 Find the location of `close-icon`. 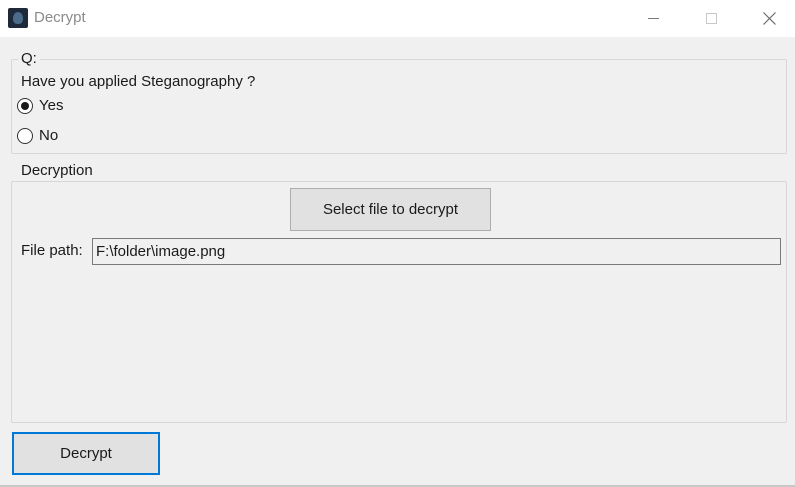

close-icon is located at coordinates (769, 18).